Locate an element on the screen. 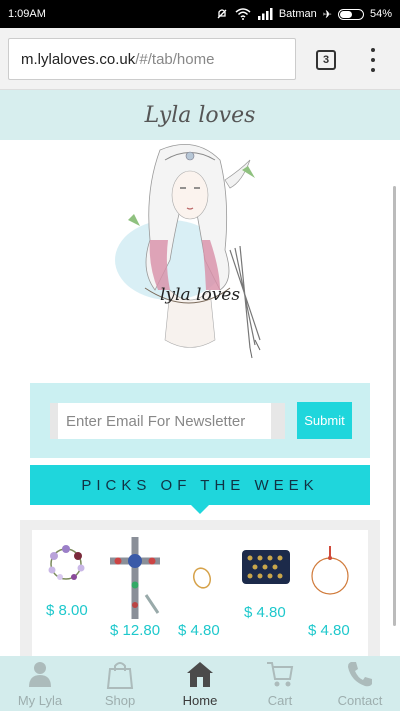  url-host: m.lylaloves.co.uk is located at coordinates (78, 59).